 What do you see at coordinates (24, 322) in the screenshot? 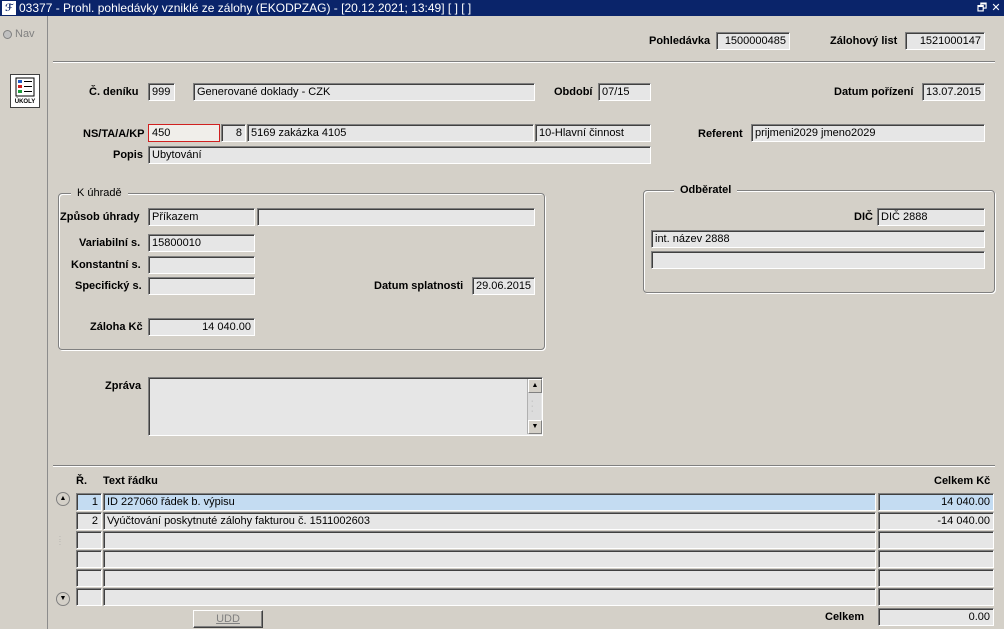
I see `sidebar: Nav ÚKOLY` at bounding box center [24, 322].